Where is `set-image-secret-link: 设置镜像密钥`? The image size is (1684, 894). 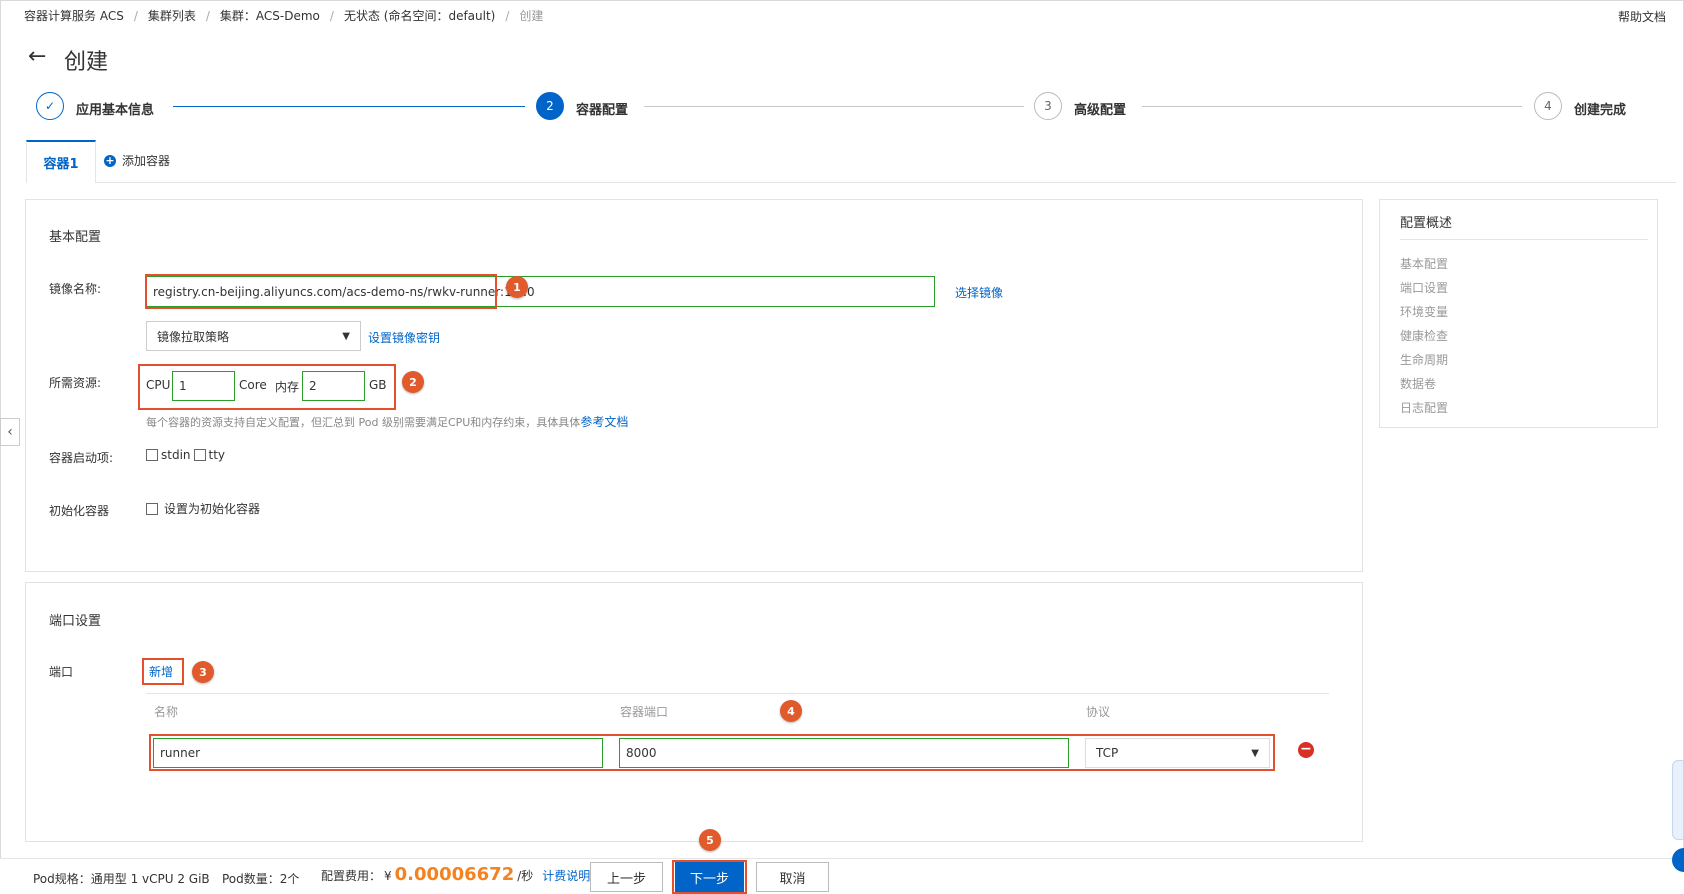
set-image-secret-link: 设置镜像密钥 is located at coordinates (404, 337).